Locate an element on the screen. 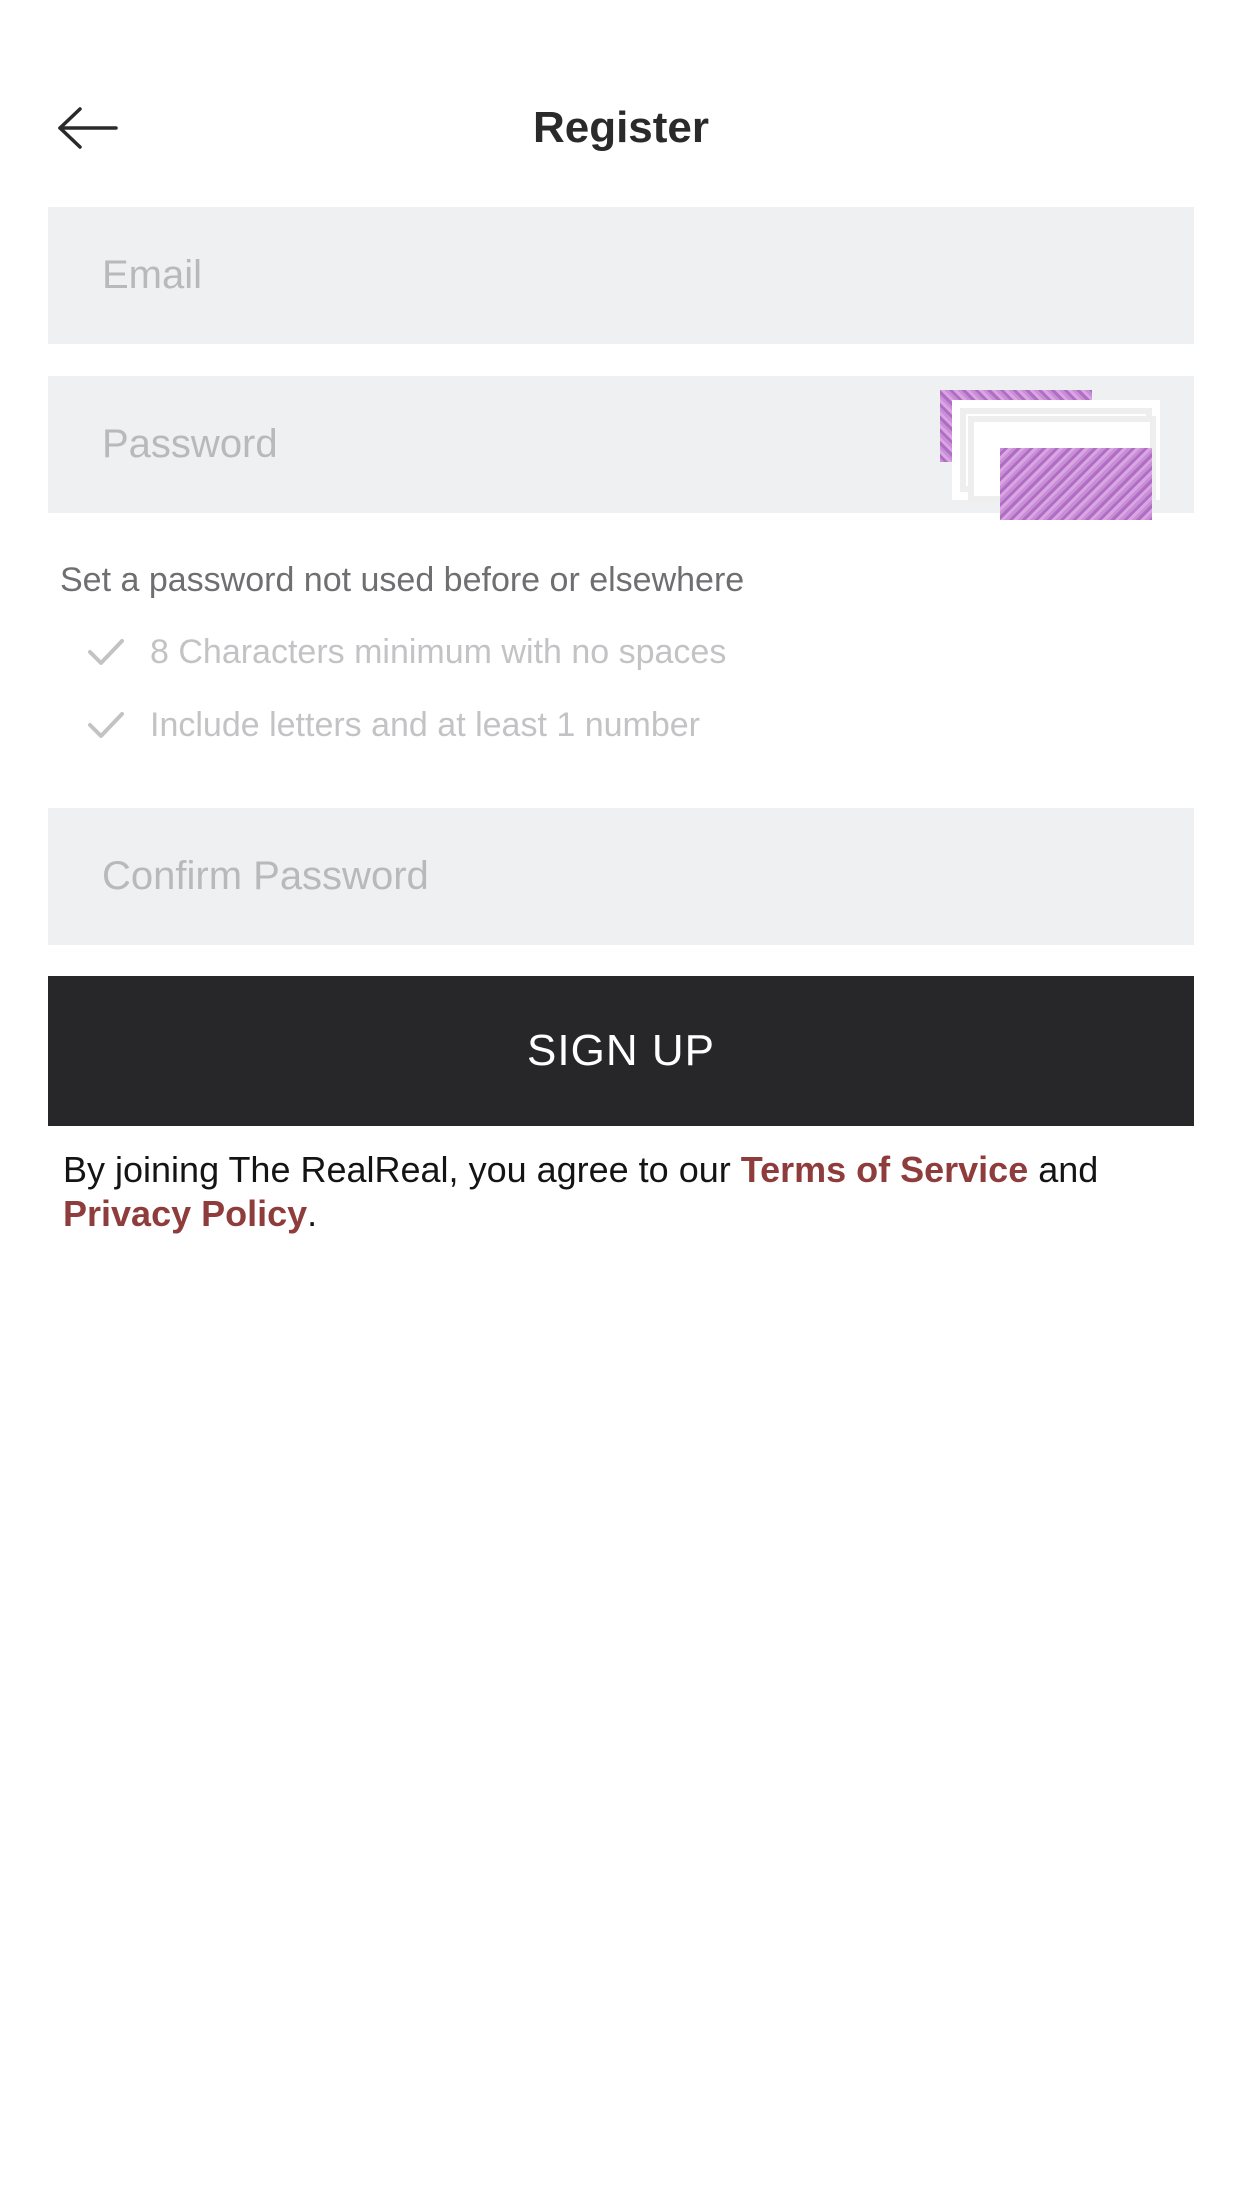 This screenshot has height=2208, width=1242. email-field is located at coordinates (621, 275).